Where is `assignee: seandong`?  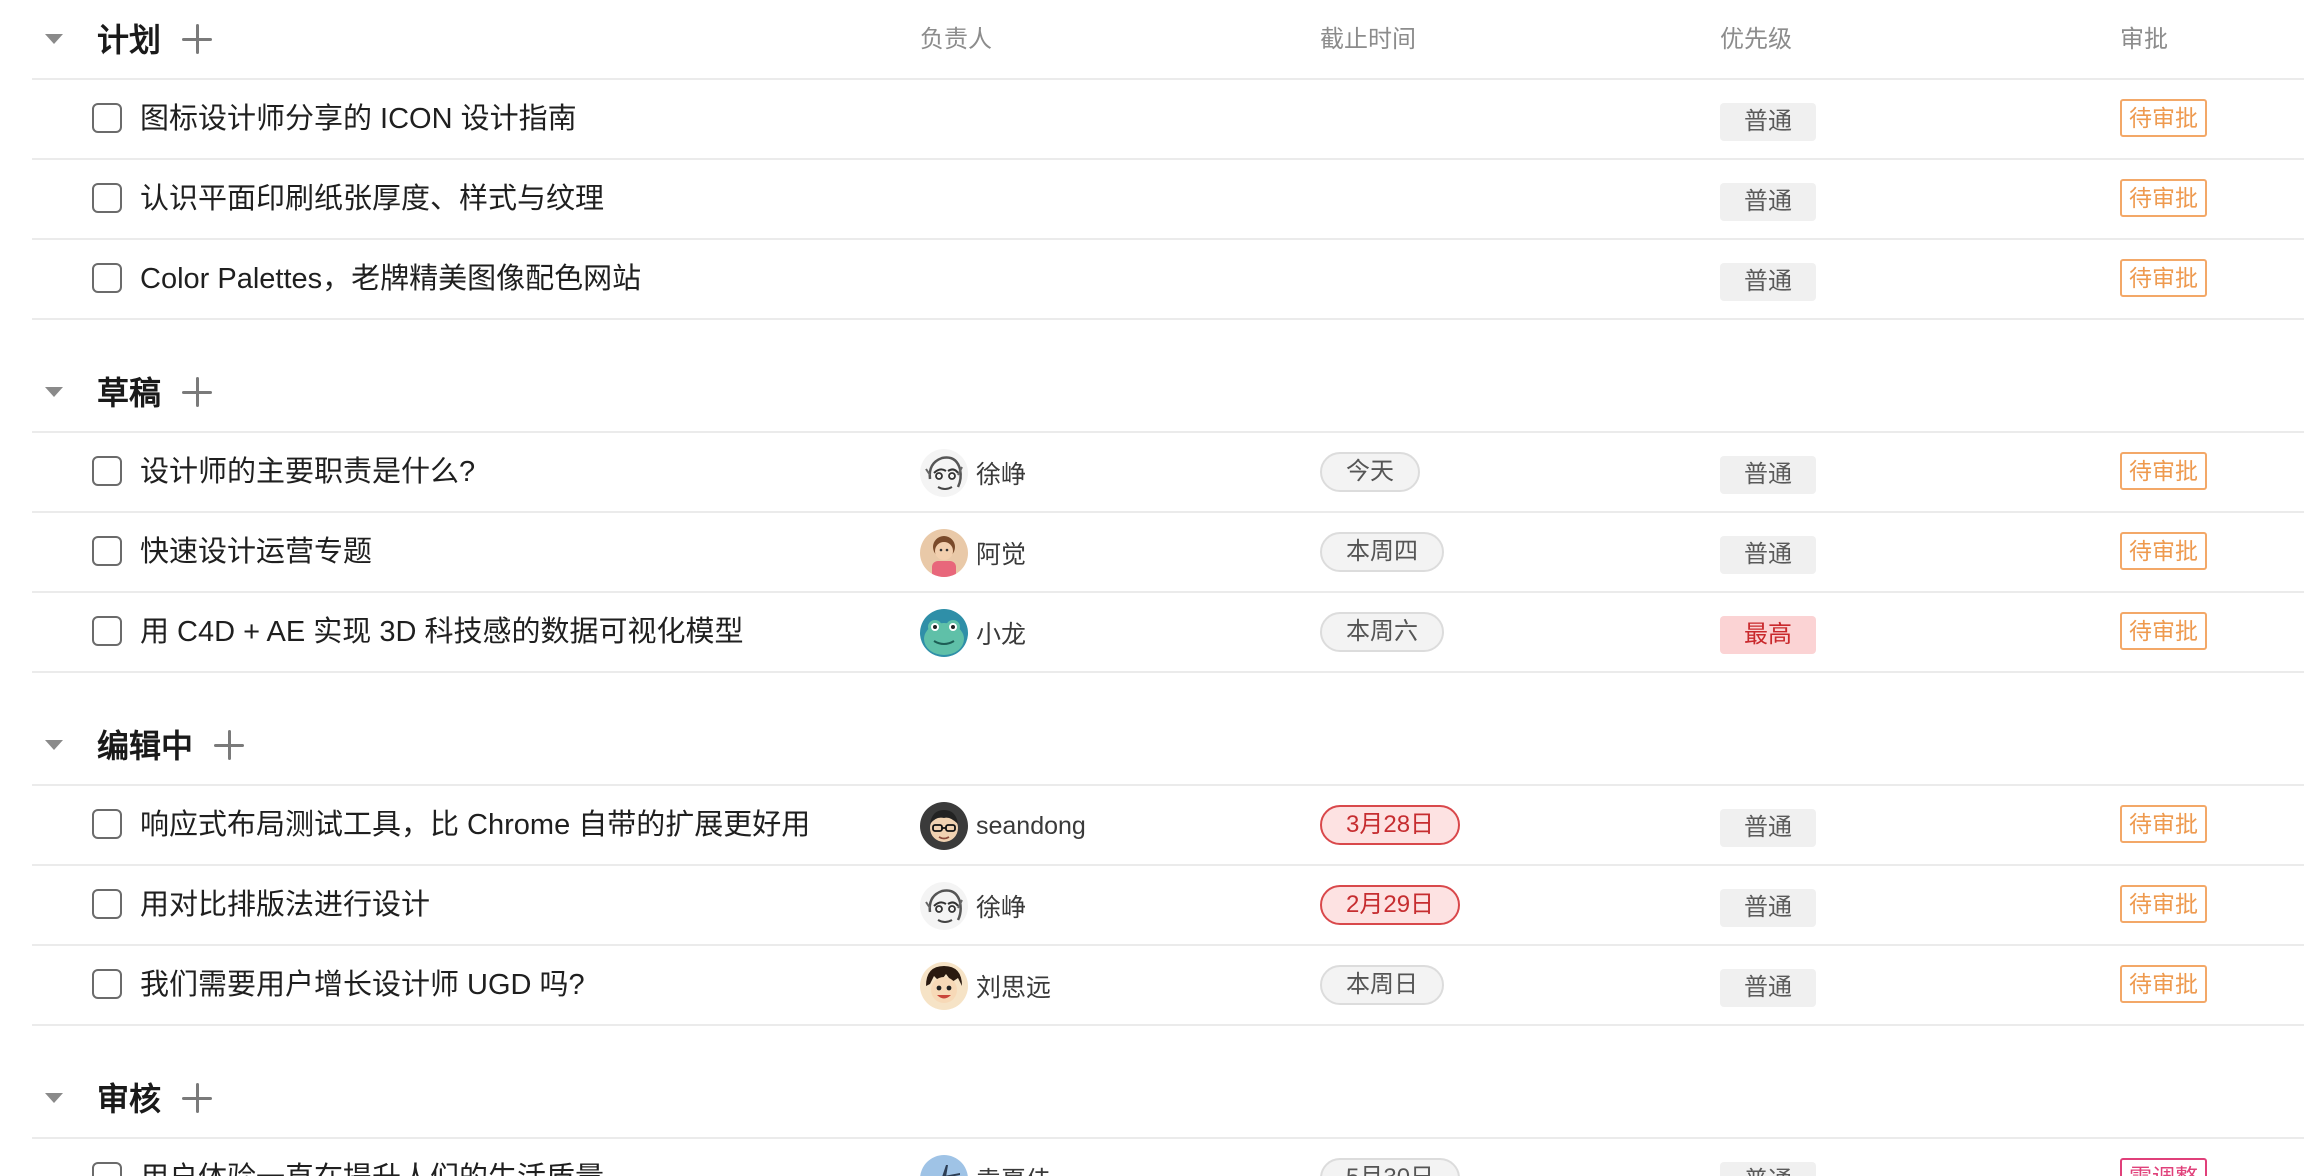
assignee: seandong is located at coordinates (1003, 826).